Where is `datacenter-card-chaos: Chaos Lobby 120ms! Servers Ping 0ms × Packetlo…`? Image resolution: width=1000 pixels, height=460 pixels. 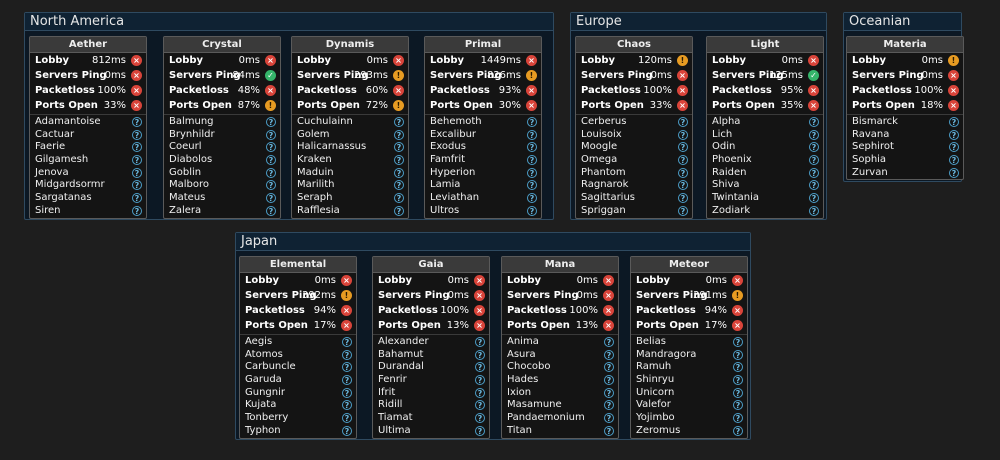
datacenter-card-chaos: Chaos Lobby 120ms! Servers Ping 0ms × Packetlo… is located at coordinates (634, 127).